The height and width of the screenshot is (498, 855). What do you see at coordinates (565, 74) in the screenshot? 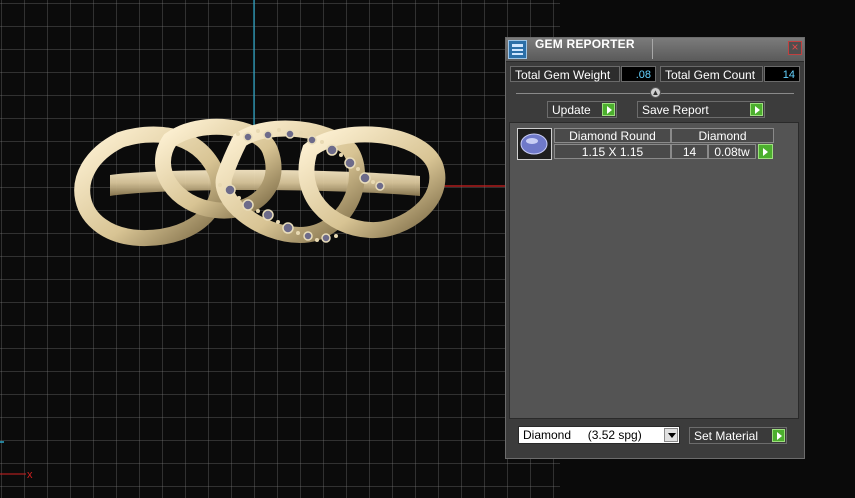
I see `total-gem-weight-label: Total Gem Weight` at bounding box center [565, 74].